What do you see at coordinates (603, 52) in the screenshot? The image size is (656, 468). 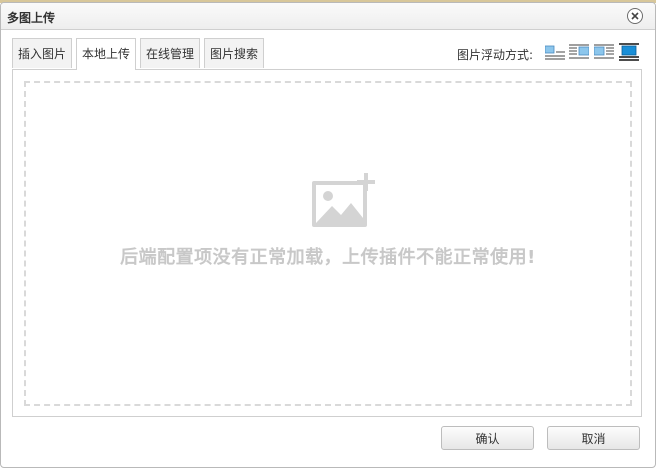 I see `float-right-icon` at bounding box center [603, 52].